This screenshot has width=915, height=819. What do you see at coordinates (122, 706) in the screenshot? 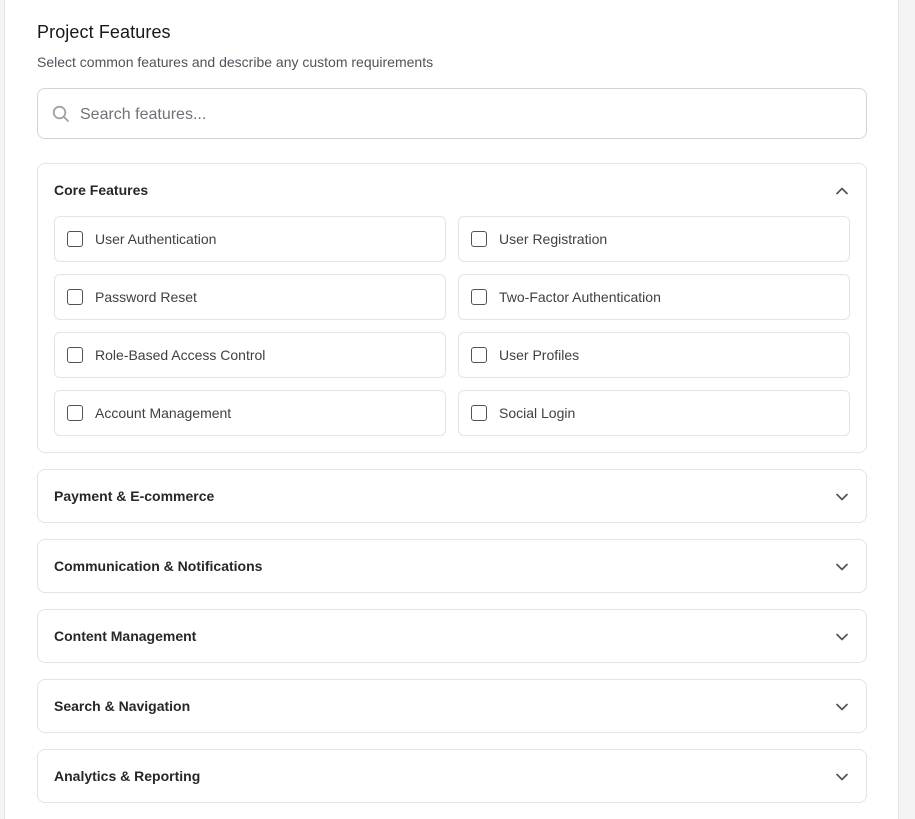
I see `section-title: Search & Navigation` at bounding box center [122, 706].